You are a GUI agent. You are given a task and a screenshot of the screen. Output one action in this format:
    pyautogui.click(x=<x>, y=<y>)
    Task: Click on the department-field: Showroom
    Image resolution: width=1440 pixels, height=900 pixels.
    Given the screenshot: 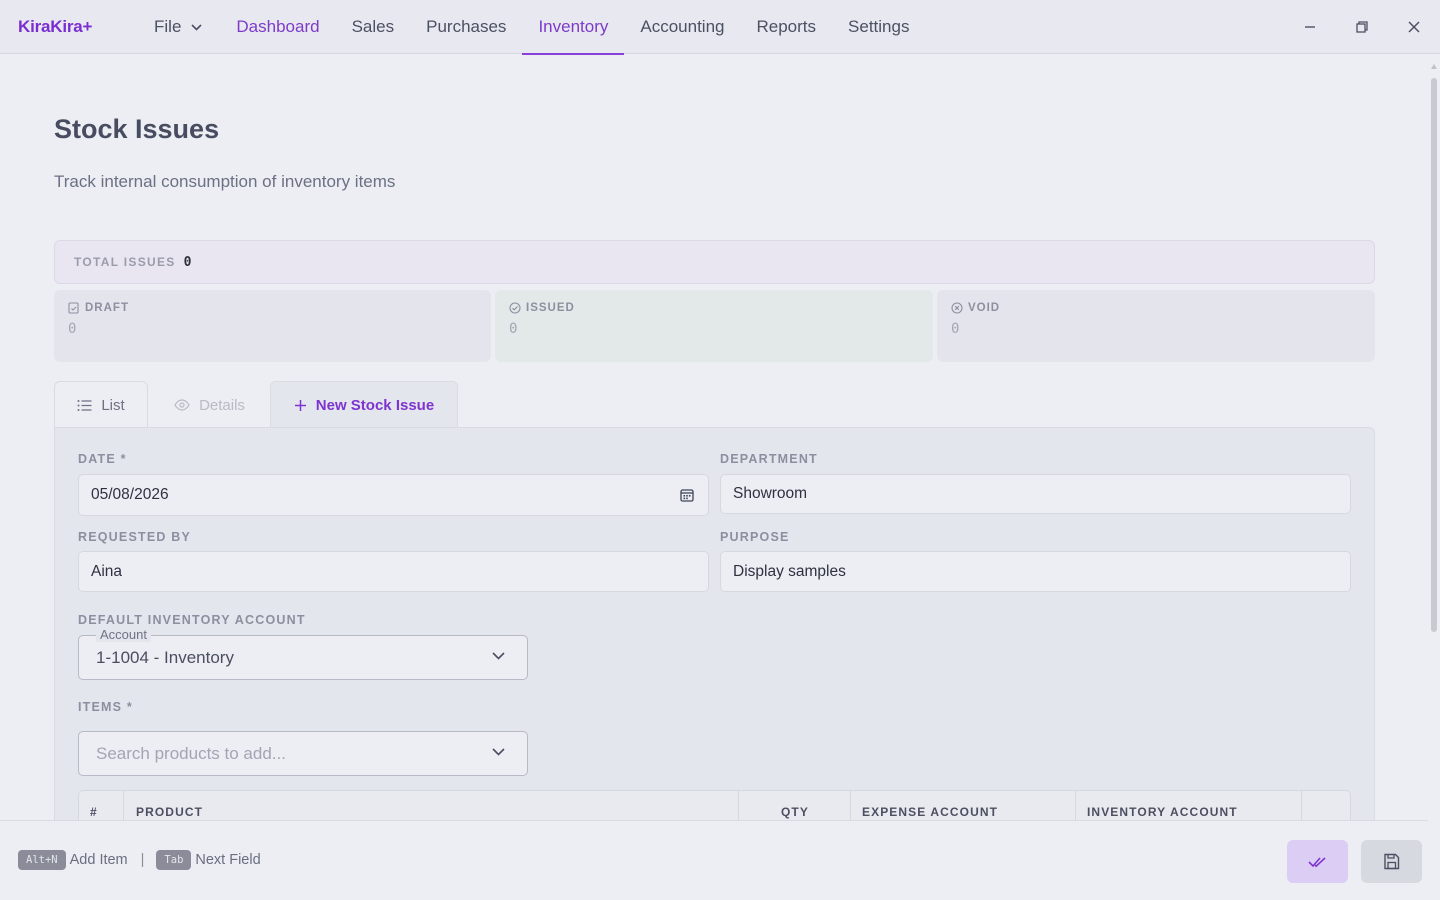 What is the action you would take?
    pyautogui.click(x=1035, y=494)
    